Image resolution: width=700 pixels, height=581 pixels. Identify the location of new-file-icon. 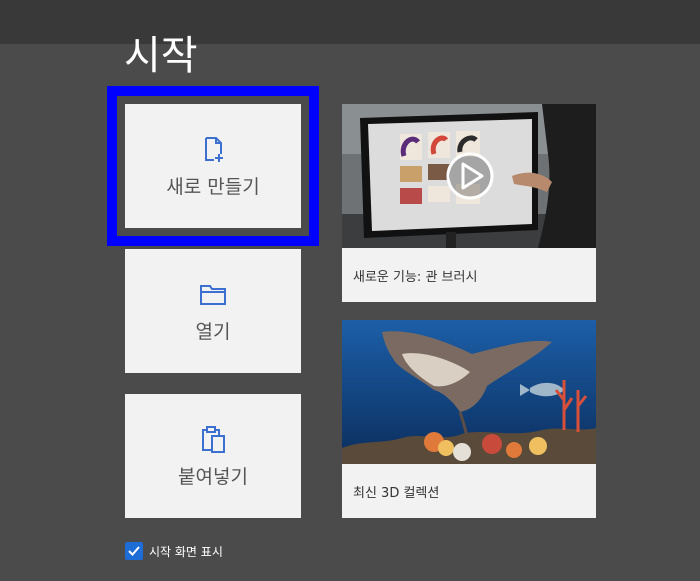
(214, 149).